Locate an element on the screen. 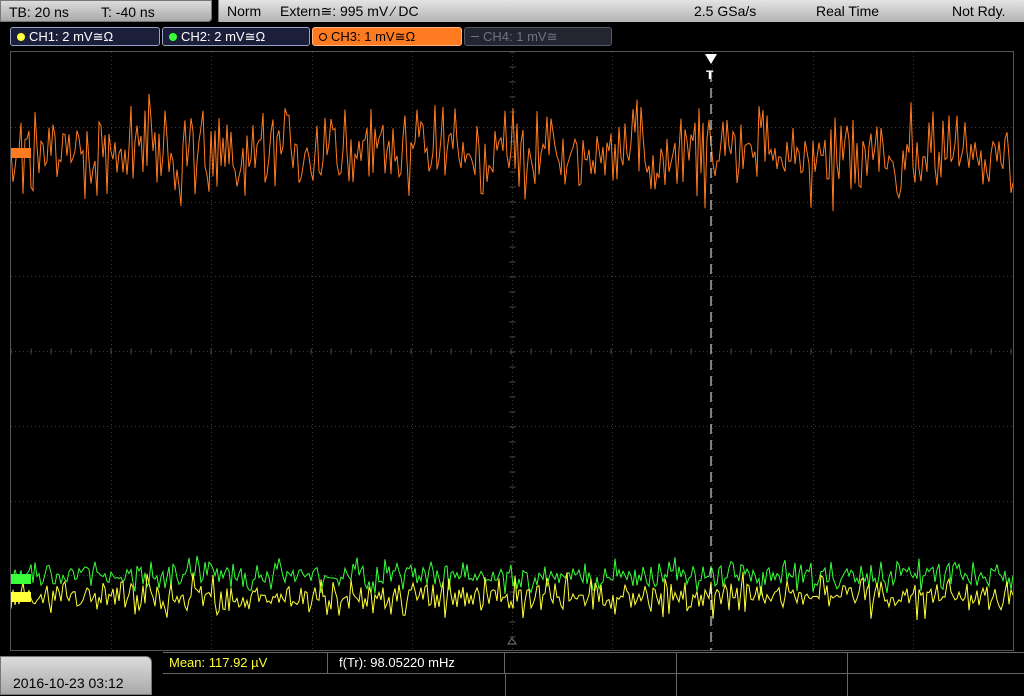 This screenshot has width=1024, height=696. trigger-marker-label: T is located at coordinates (710, 75).